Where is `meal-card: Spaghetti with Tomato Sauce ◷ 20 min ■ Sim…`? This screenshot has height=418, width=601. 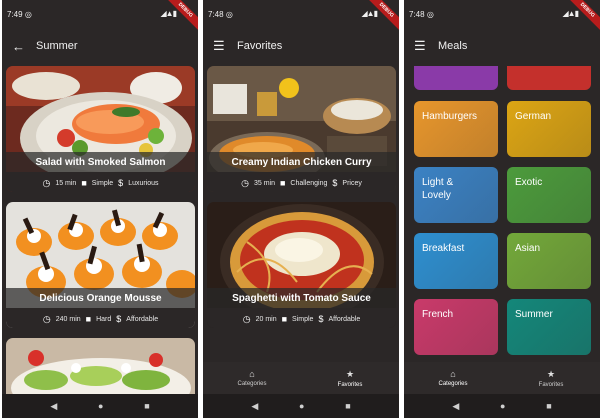 meal-card: Spaghetti with Tomato Sauce ◷ 20 min ■ Sim… is located at coordinates (301, 265).